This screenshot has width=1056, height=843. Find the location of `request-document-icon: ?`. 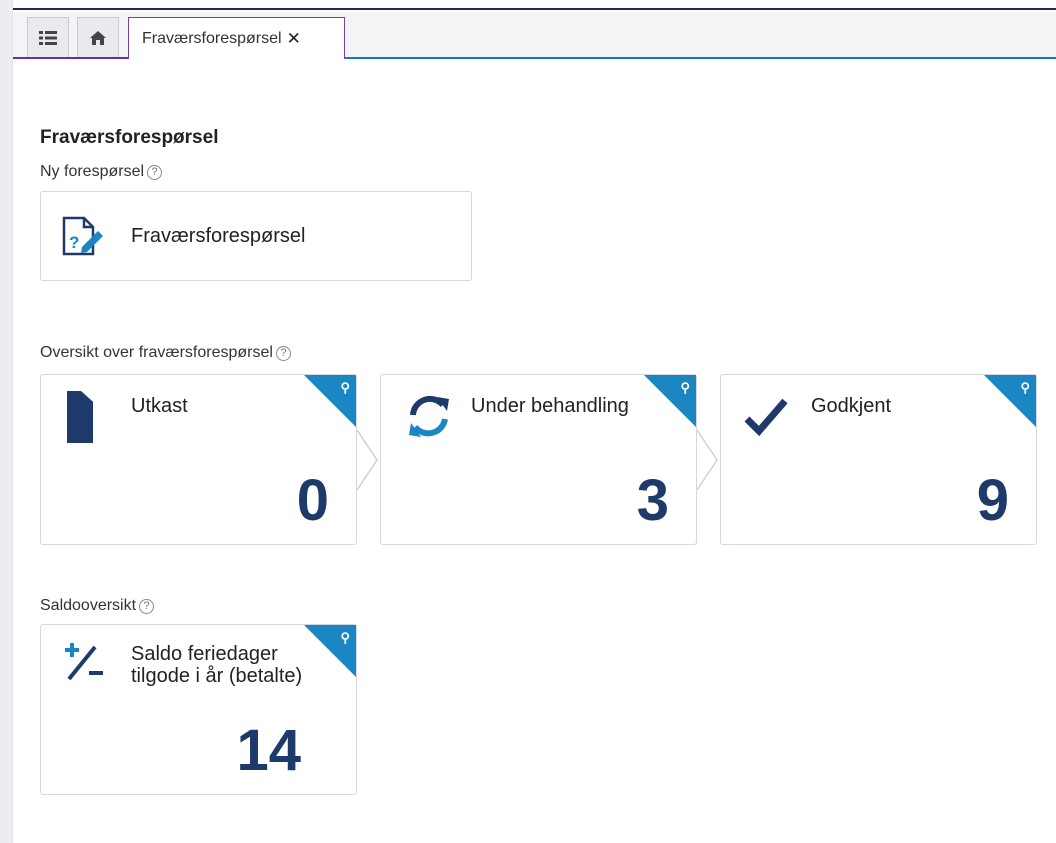

request-document-icon: ? is located at coordinates (82, 235).